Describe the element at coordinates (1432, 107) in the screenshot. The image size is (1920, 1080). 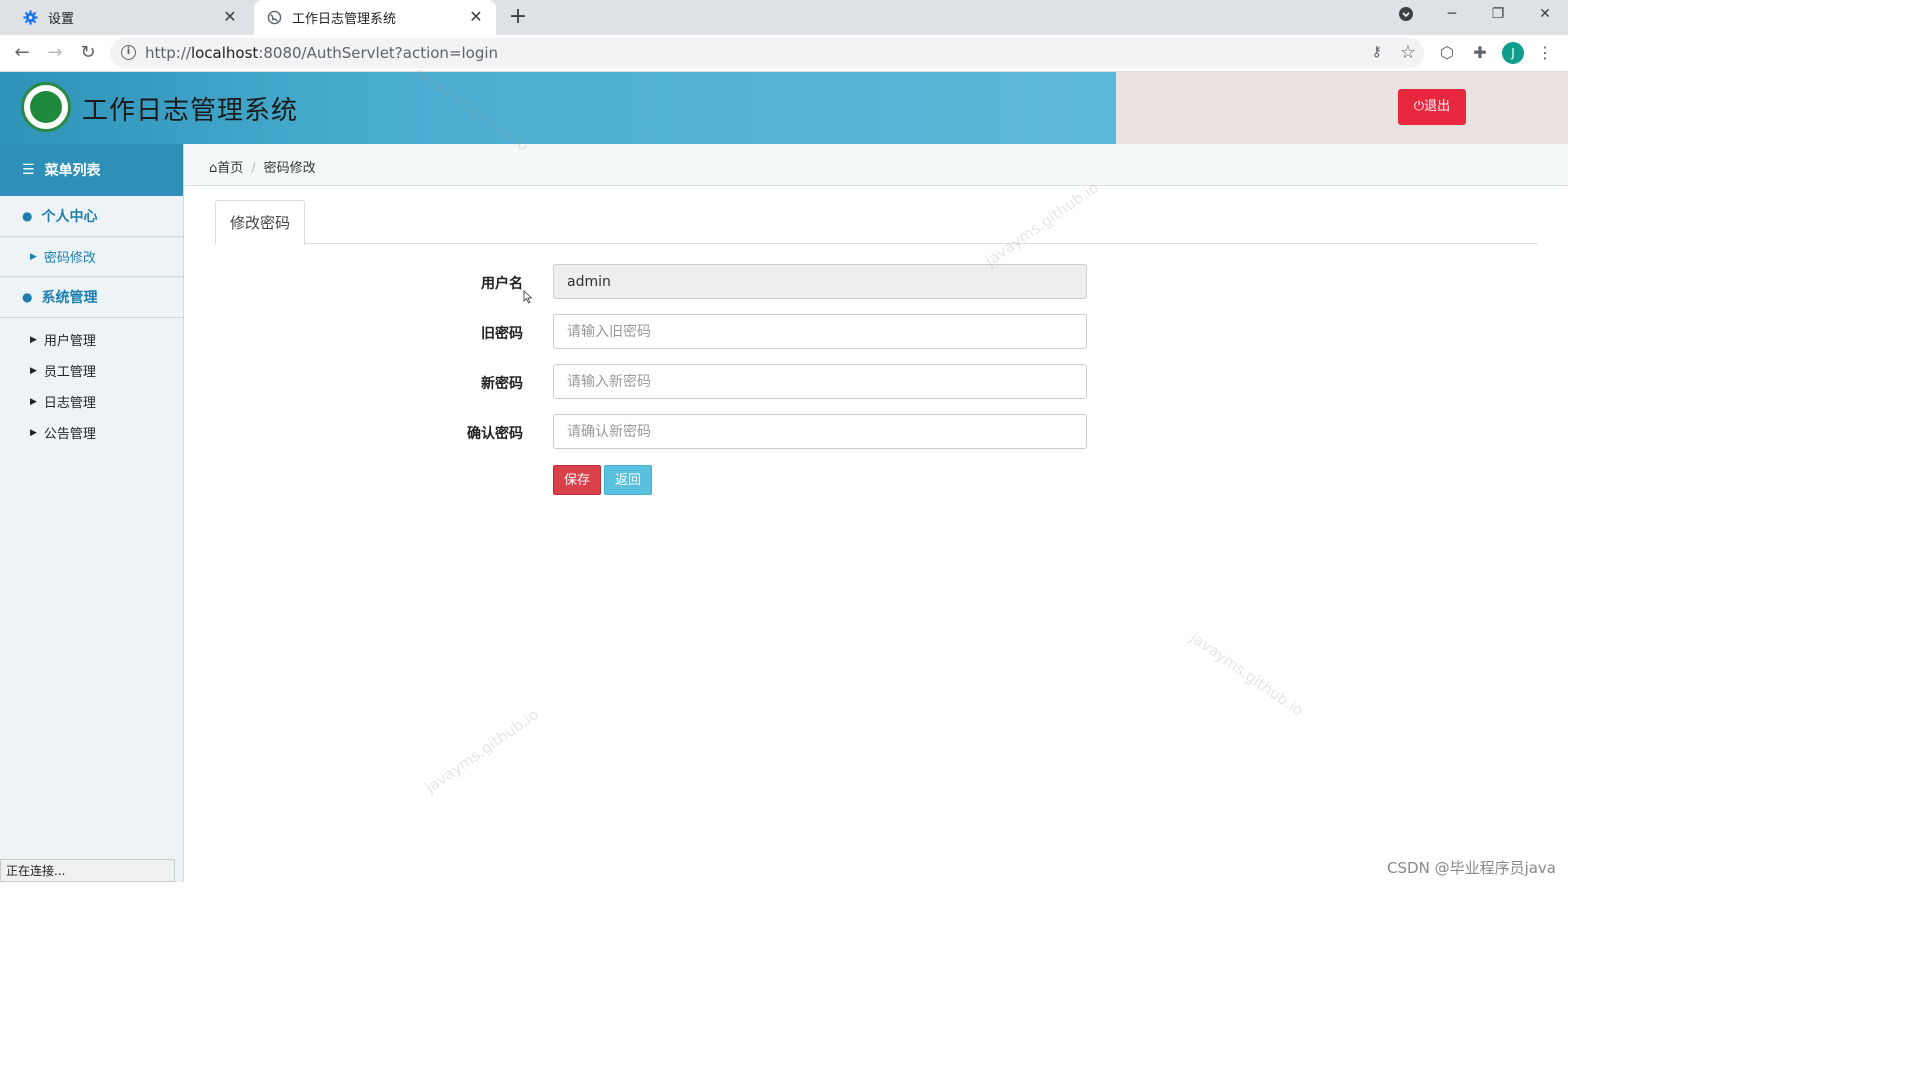
I see `logout-button: ⏻退出` at that location.